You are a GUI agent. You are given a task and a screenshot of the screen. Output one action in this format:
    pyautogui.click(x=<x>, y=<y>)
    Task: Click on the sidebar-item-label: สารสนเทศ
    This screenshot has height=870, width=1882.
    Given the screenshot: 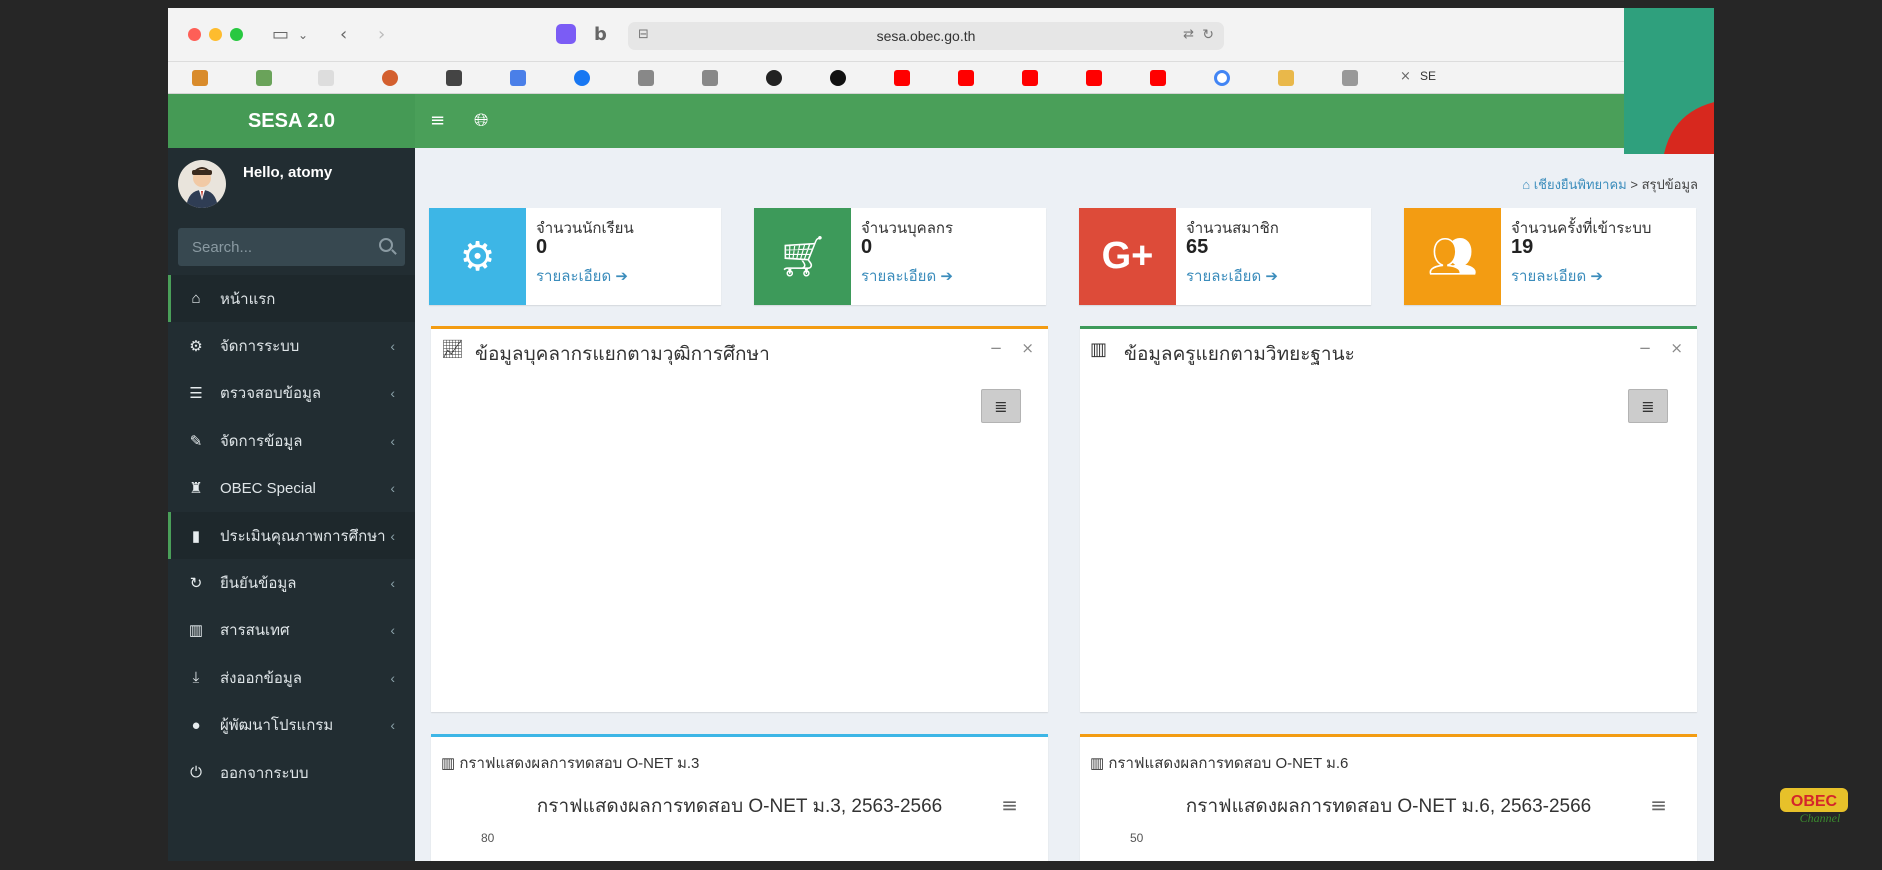 What is the action you would take?
    pyautogui.click(x=255, y=631)
    